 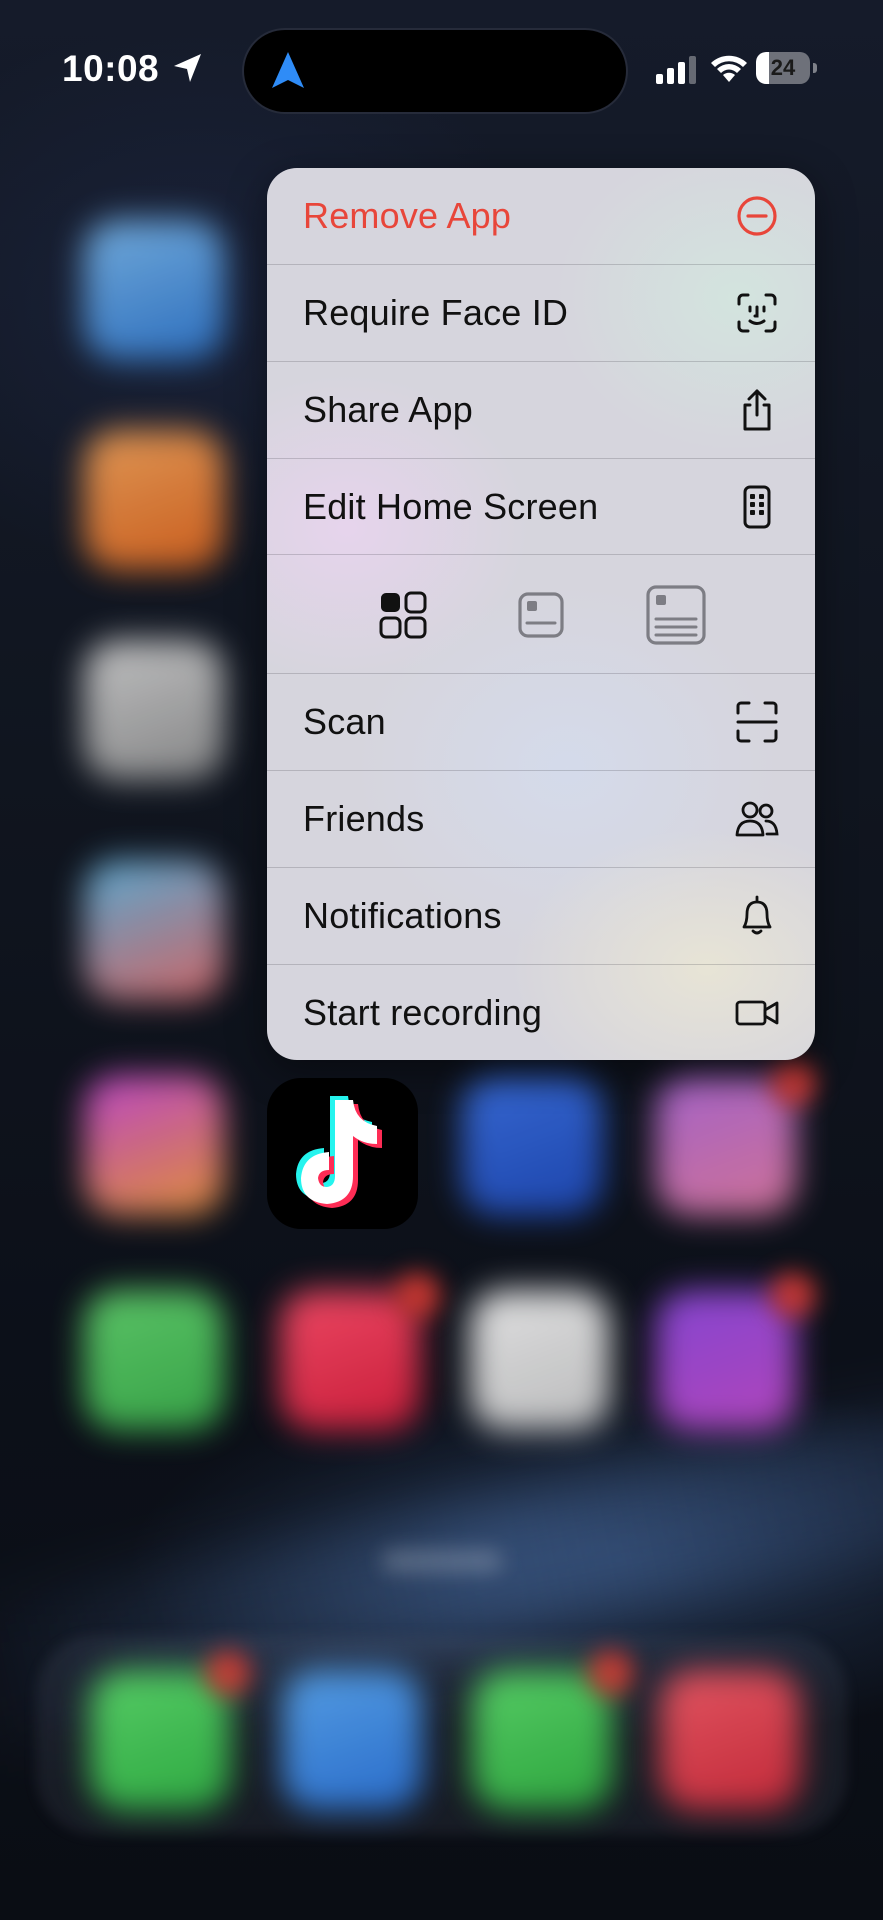 I want to click on battery-icon: 24, so click(x=787, y=68).